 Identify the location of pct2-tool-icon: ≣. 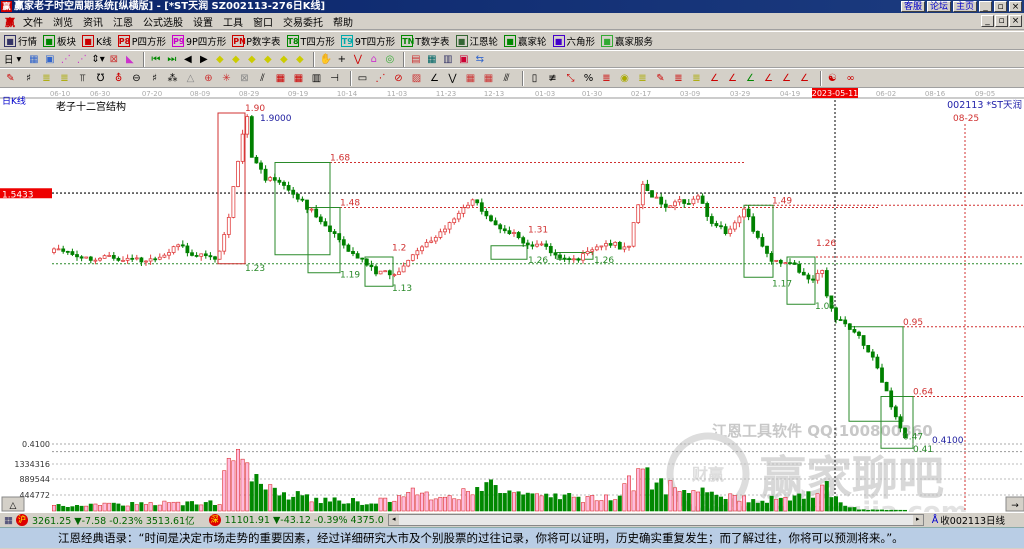
(606, 78).